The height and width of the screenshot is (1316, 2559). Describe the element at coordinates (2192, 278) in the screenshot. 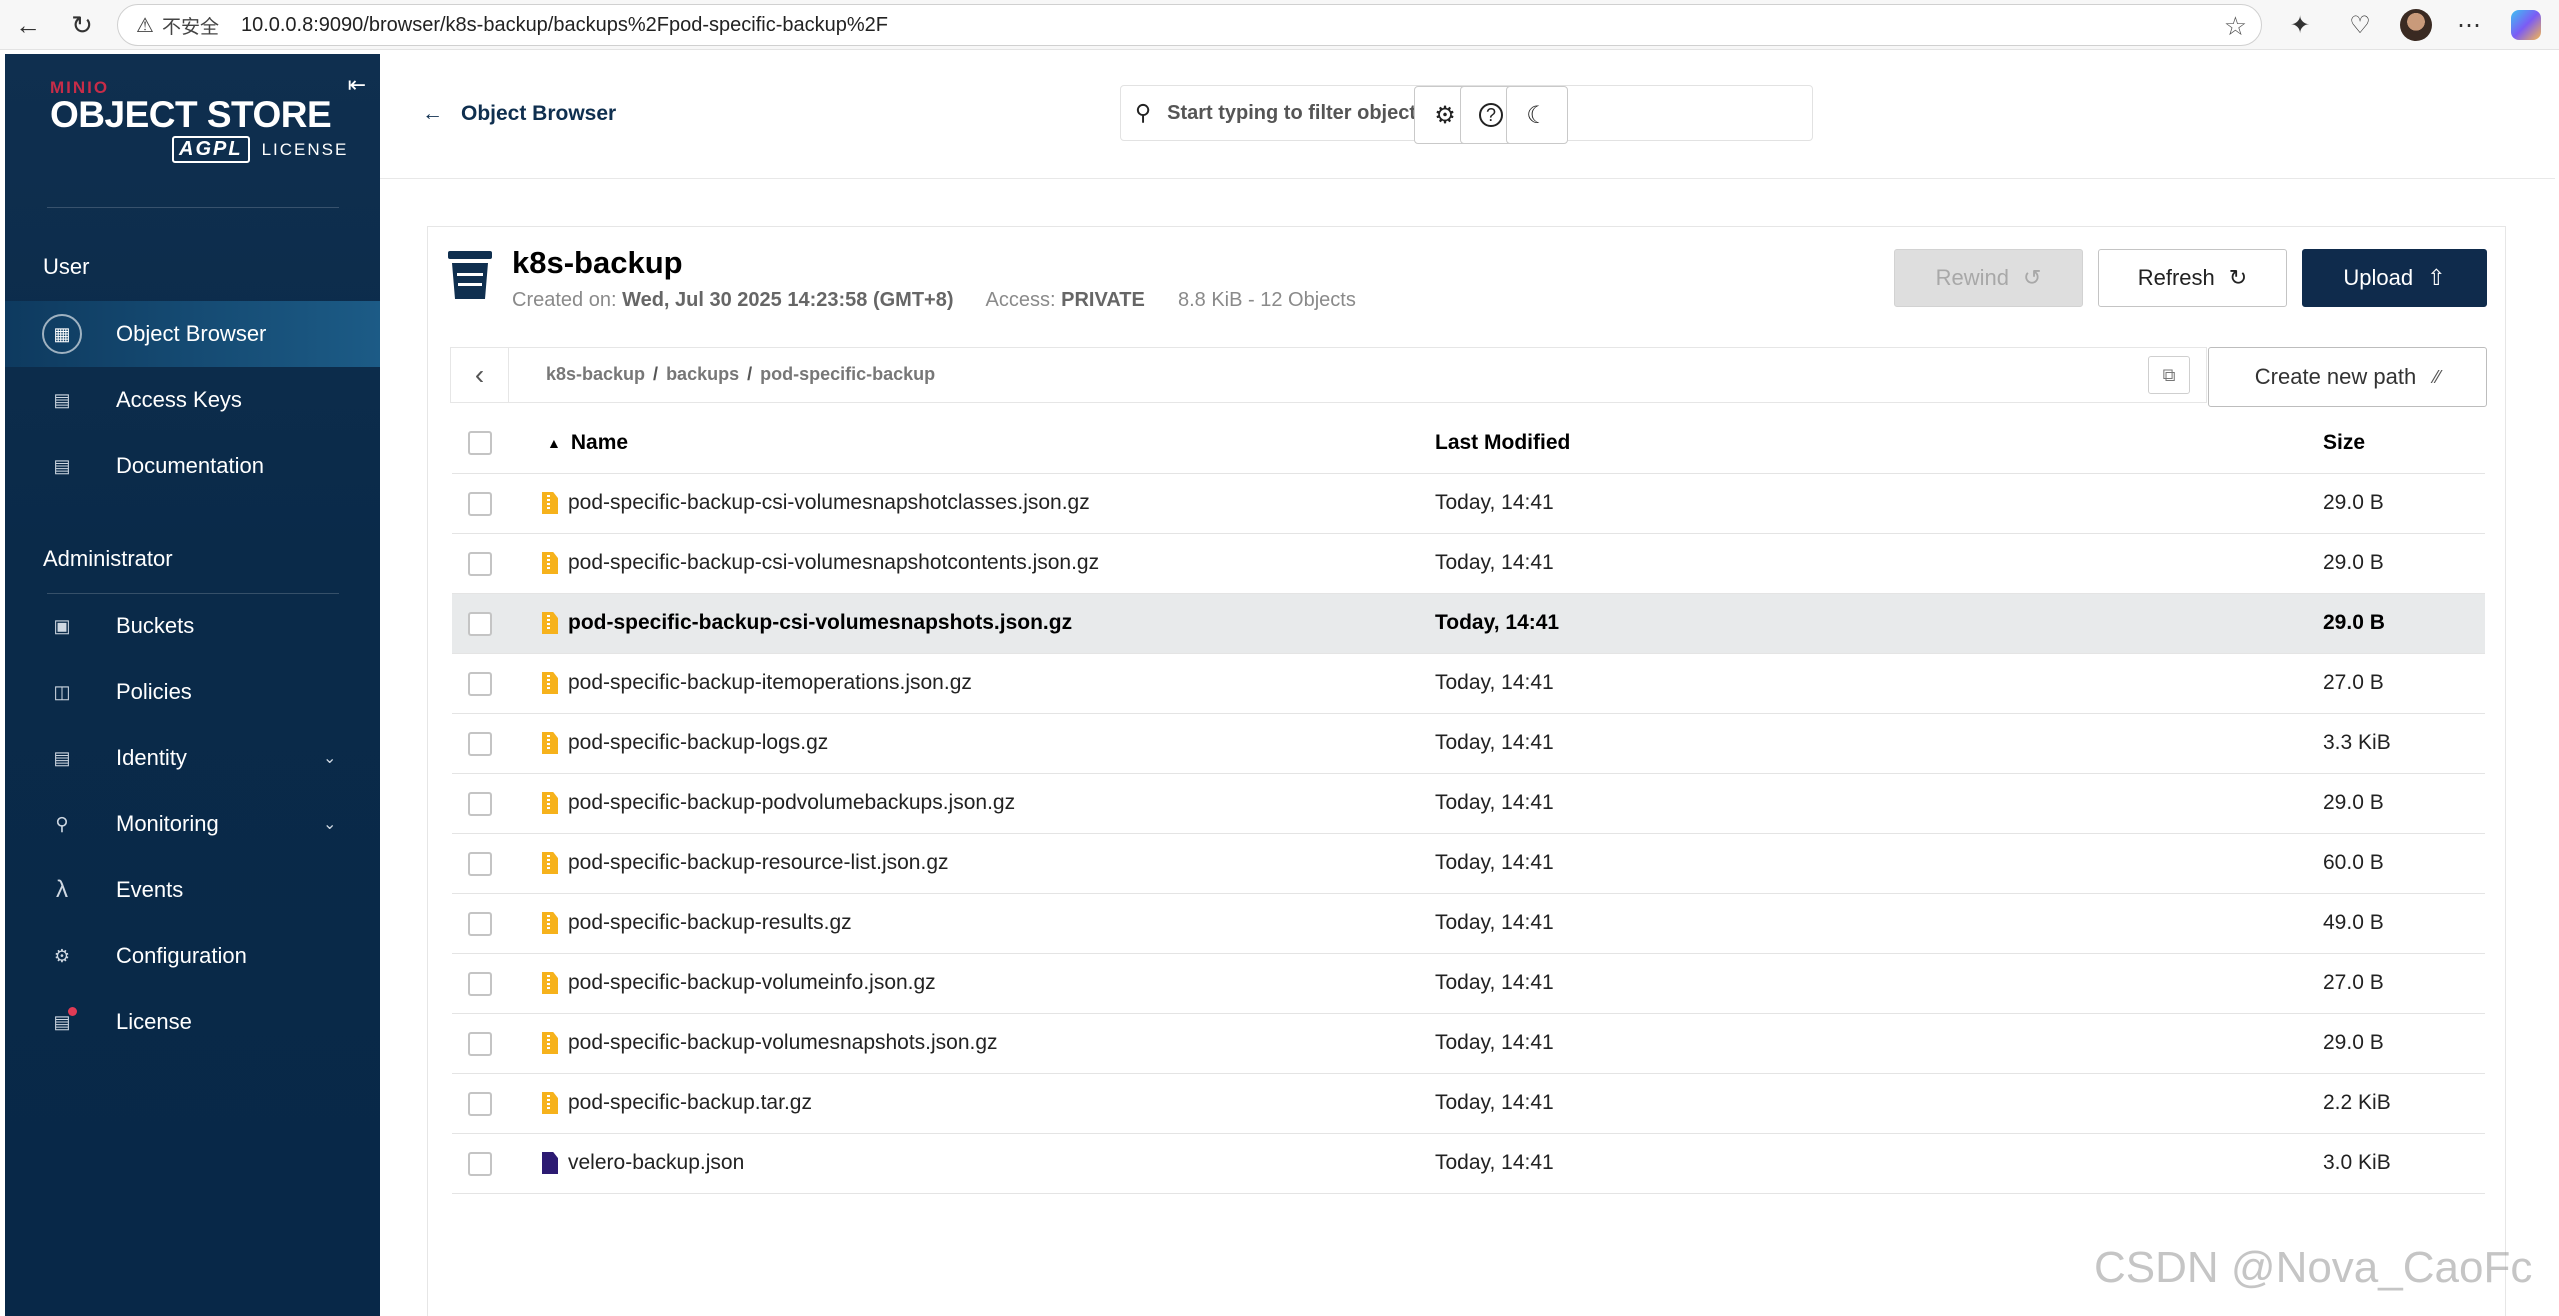

I see `refresh-button: Refresh ↻` at that location.